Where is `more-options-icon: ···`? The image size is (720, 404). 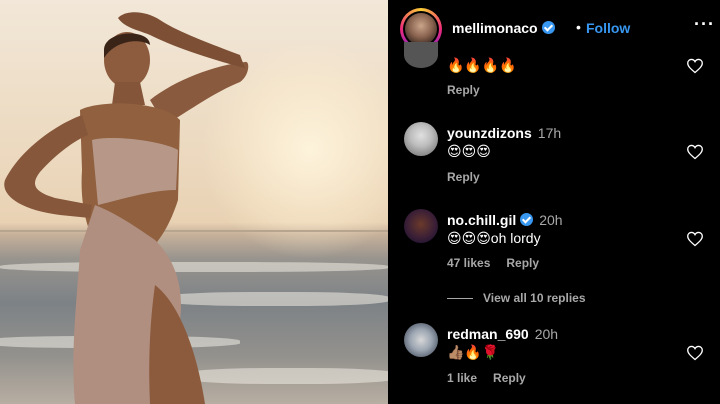 more-options-icon: ··· is located at coordinates (704, 24).